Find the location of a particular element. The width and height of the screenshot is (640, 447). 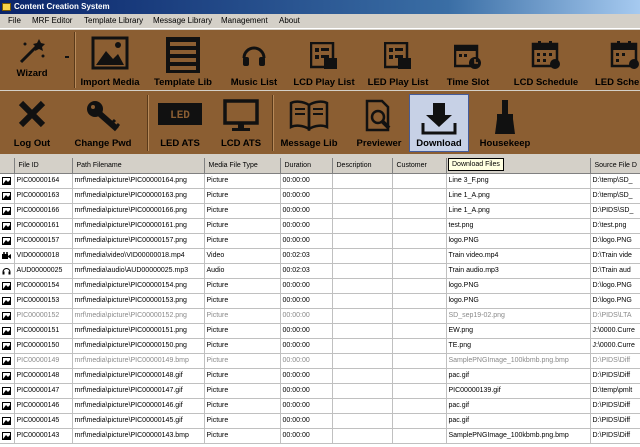

wizard-button: Wizard is located at coordinates (32, 60).